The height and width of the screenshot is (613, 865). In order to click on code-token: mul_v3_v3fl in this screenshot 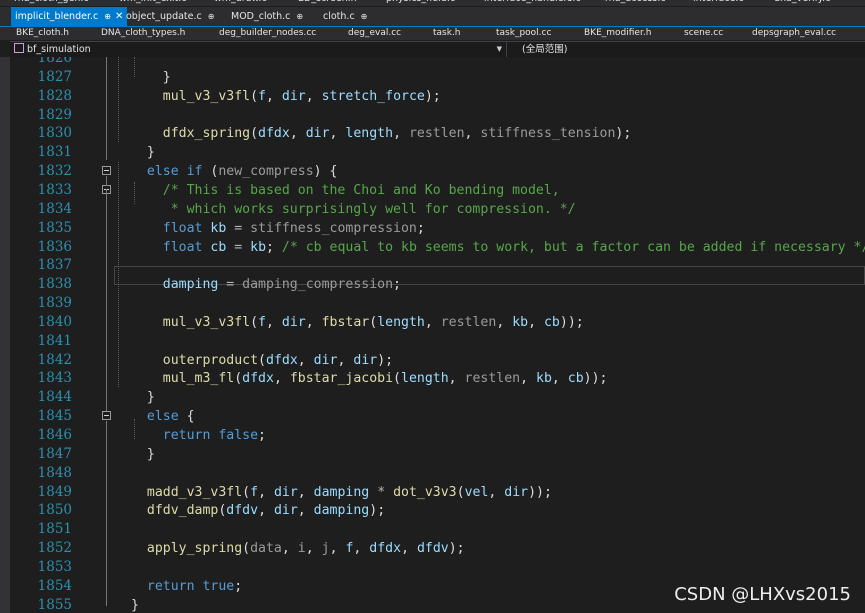, I will do `click(191, 322)`.